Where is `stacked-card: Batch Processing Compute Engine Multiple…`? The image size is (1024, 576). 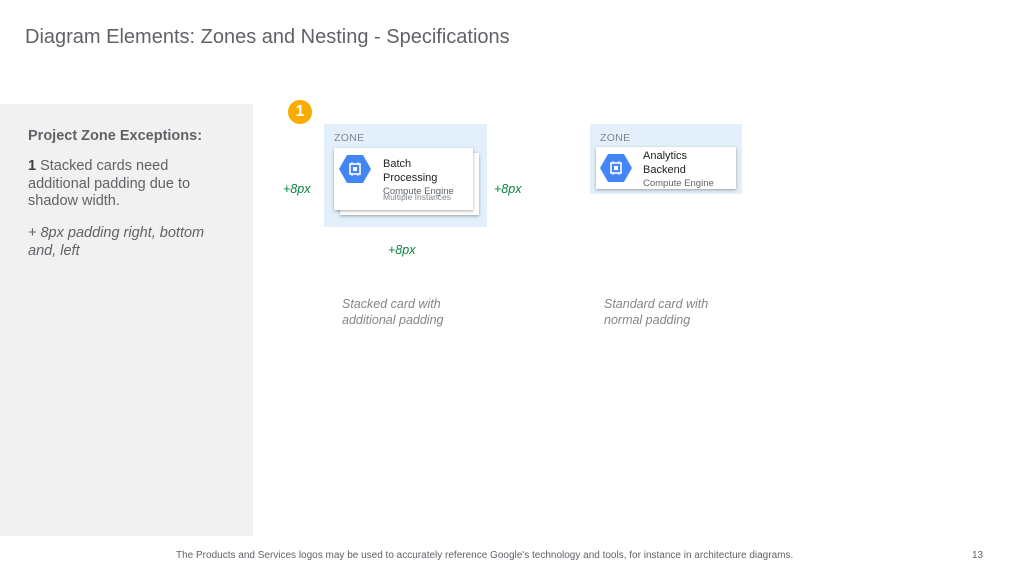 stacked-card: Batch Processing Compute Engine Multiple… is located at coordinates (403, 179).